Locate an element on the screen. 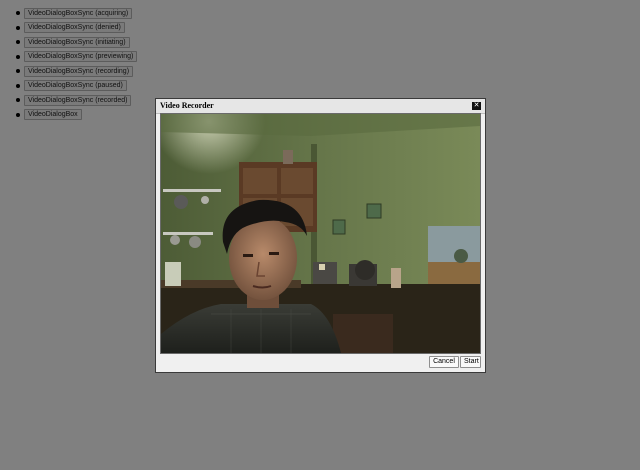 This screenshot has height=470, width=640. list-item: VideoDialogBoxSync (previewing) is located at coordinates (74, 57).